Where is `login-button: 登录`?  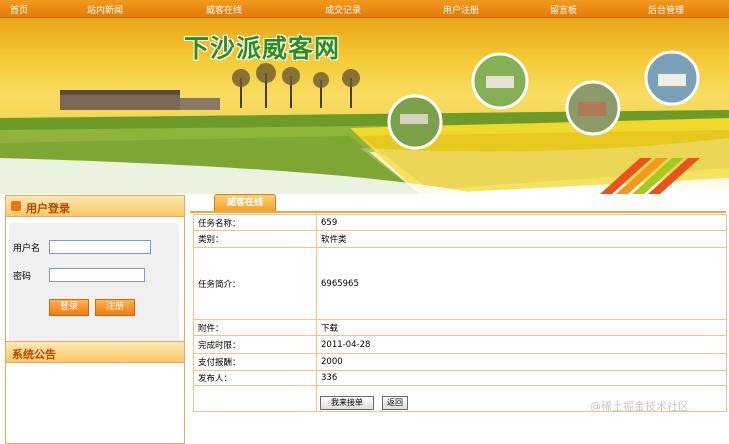
login-button: 登录 is located at coordinates (69, 307).